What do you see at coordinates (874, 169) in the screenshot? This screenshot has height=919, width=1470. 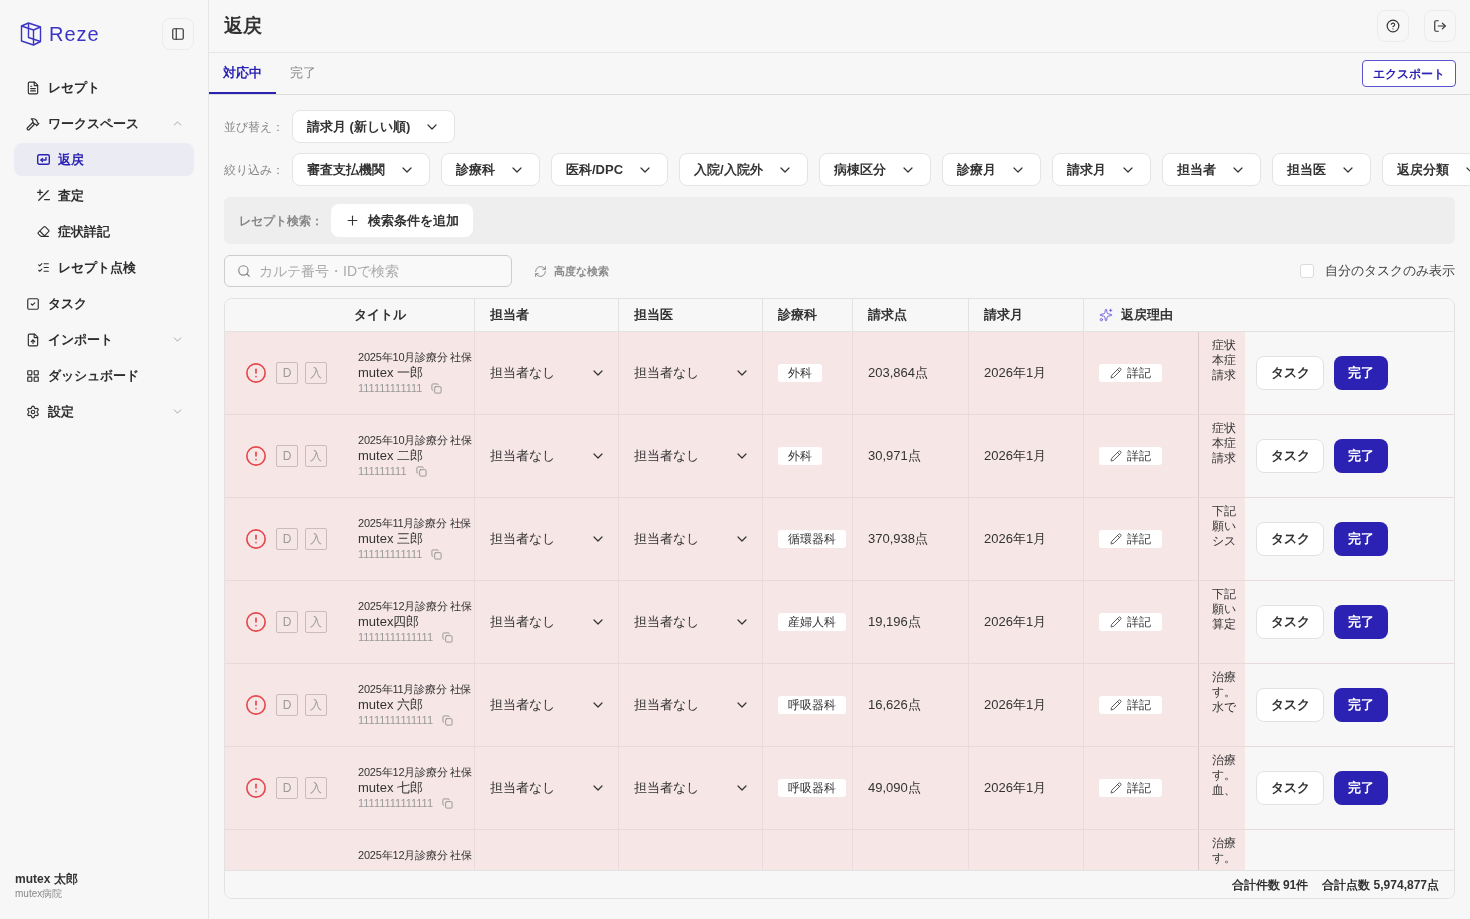 I see `filter-dropdown: 病棟区分` at bounding box center [874, 169].